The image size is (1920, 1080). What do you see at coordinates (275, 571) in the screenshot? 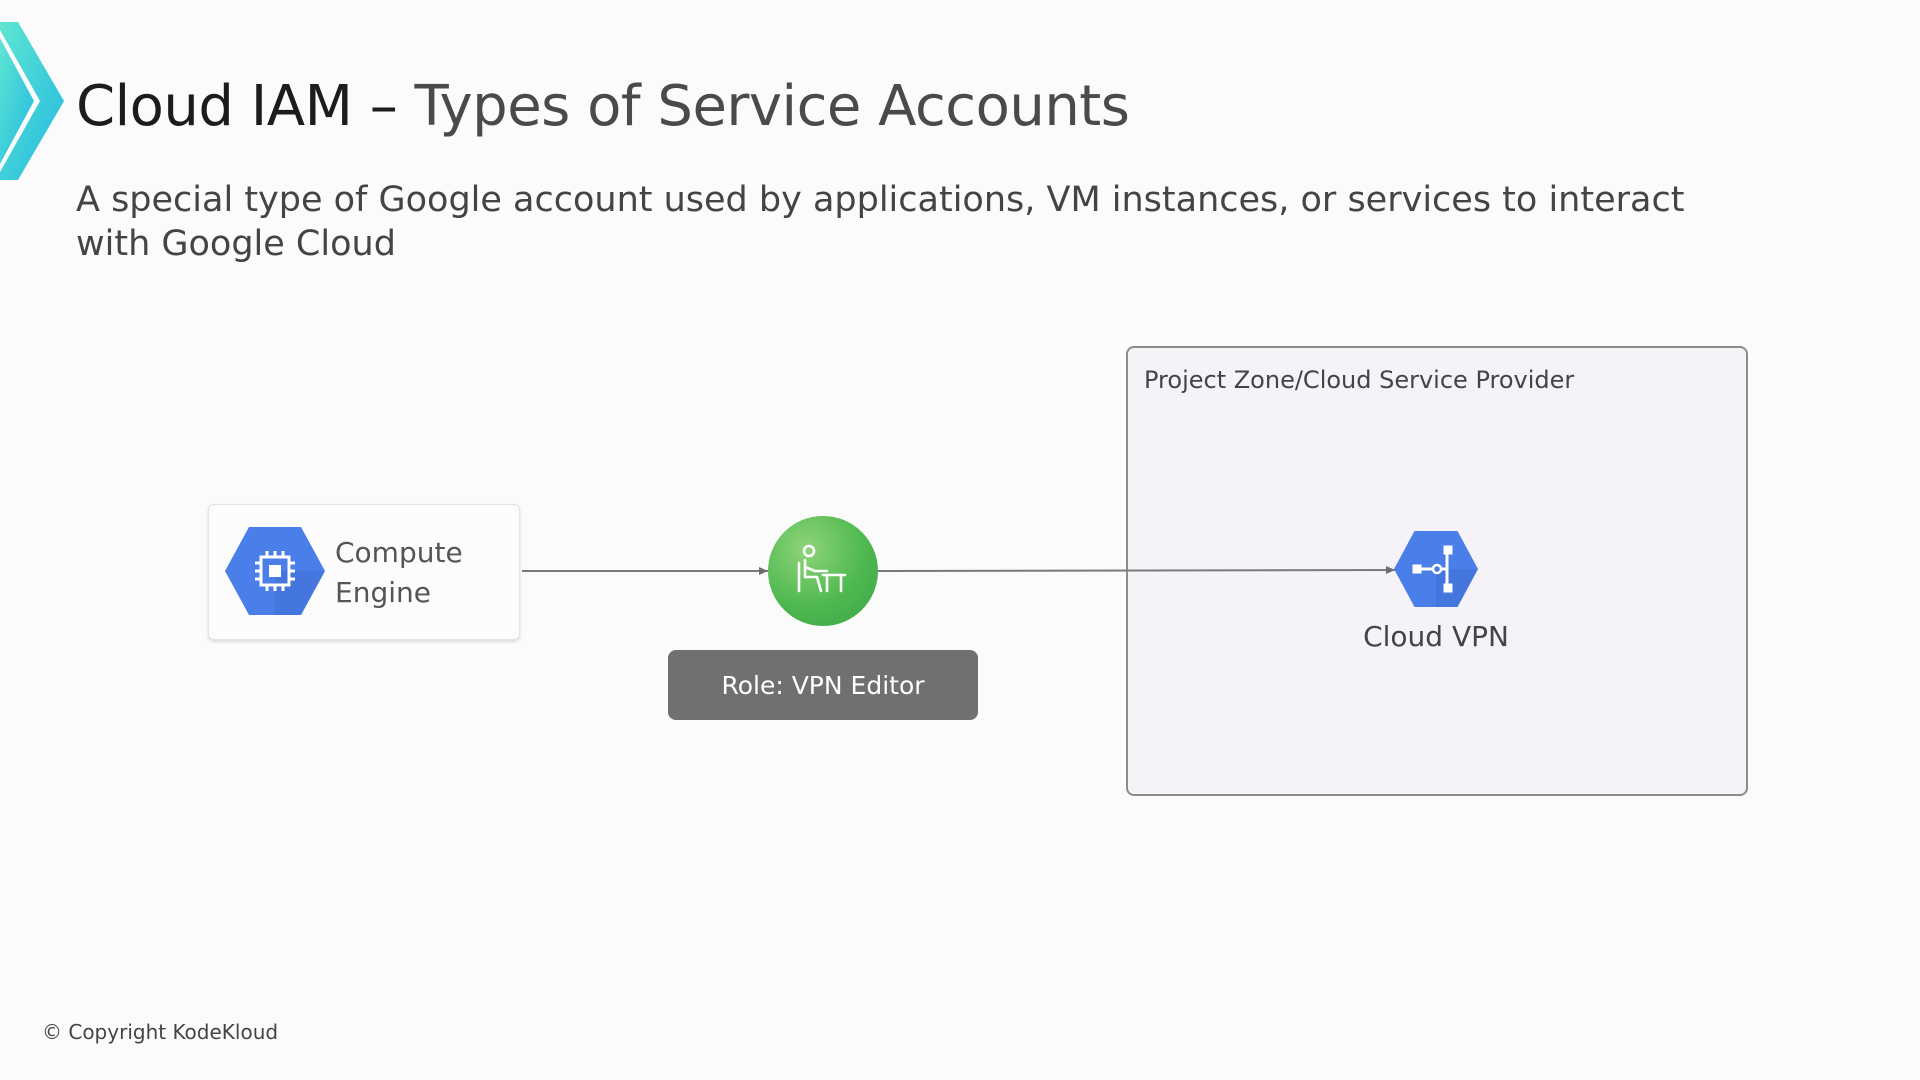
I see `compute-engine-chip-icon` at bounding box center [275, 571].